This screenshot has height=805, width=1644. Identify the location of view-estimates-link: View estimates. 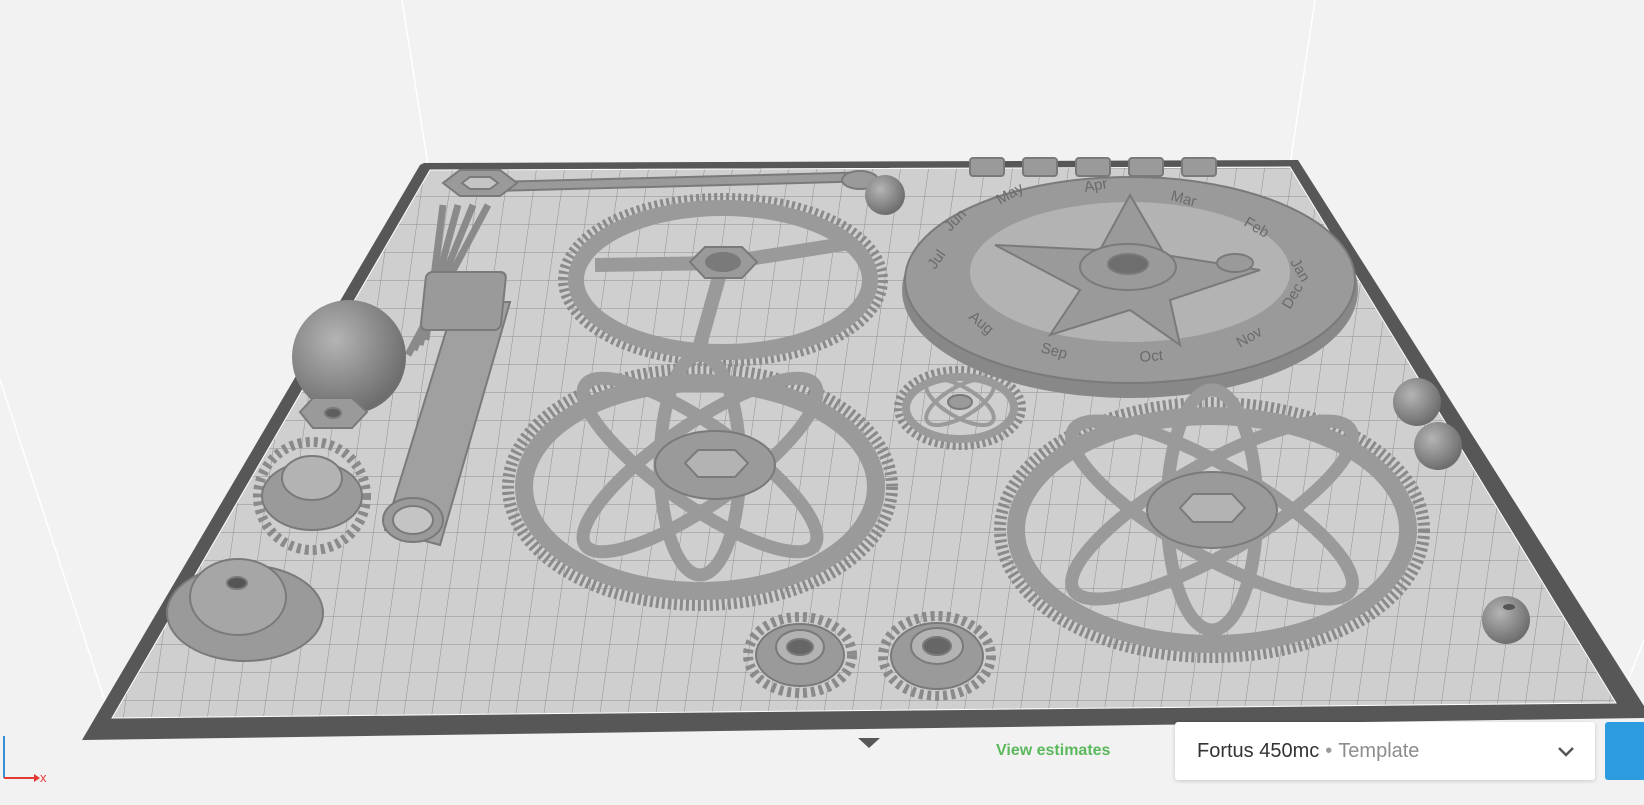
(1053, 751).